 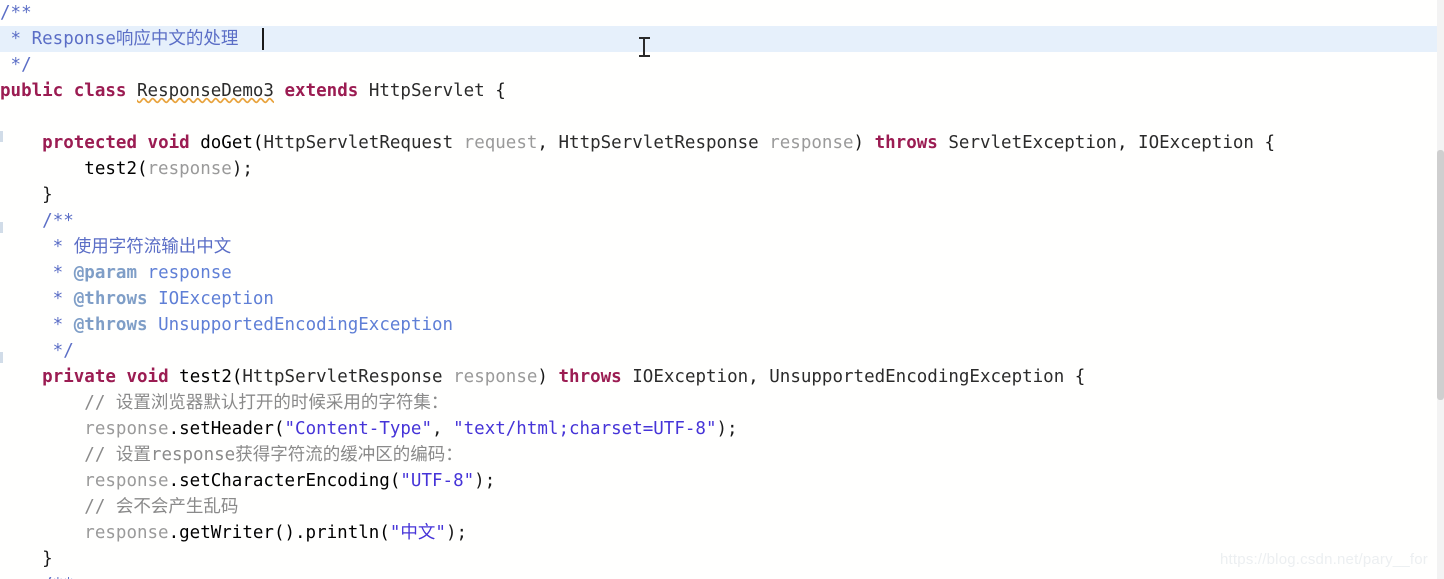 What do you see at coordinates (279, 533) in the screenshot?
I see `code-token: .getWriter().println(` at bounding box center [279, 533].